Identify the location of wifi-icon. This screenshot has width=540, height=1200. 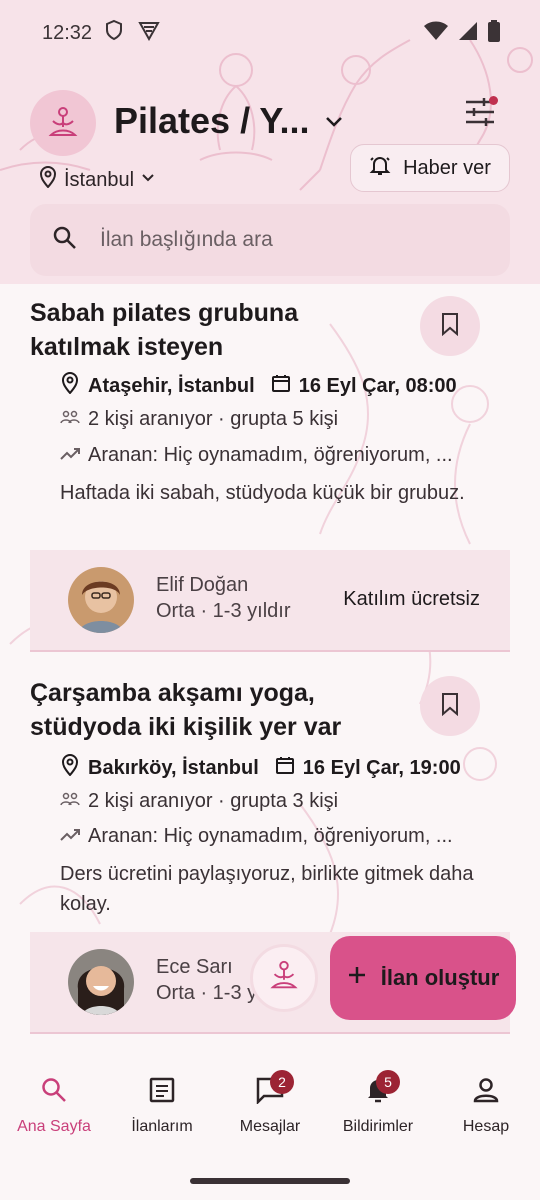
(436, 34).